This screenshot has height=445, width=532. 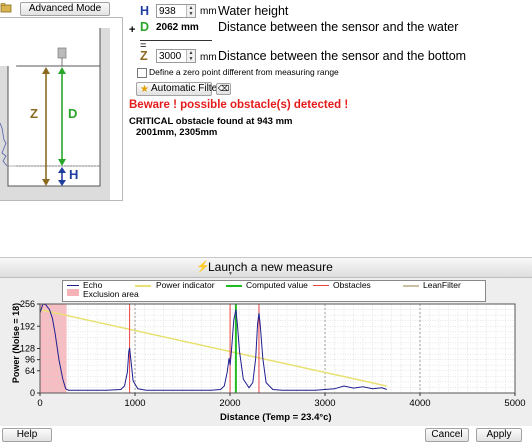 I want to click on y-tick-label: 64, so click(x=30, y=371).